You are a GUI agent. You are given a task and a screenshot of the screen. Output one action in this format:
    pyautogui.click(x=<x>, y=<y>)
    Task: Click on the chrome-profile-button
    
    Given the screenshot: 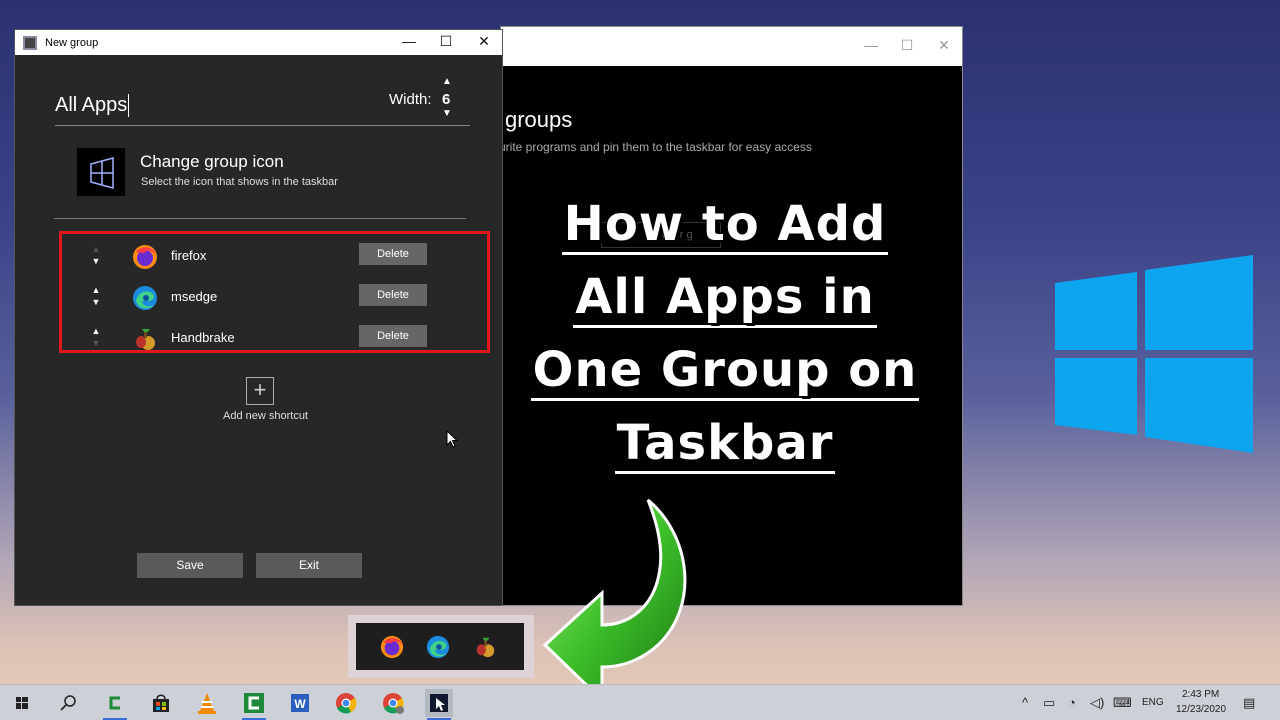 What is the action you would take?
    pyautogui.click(x=393, y=703)
    